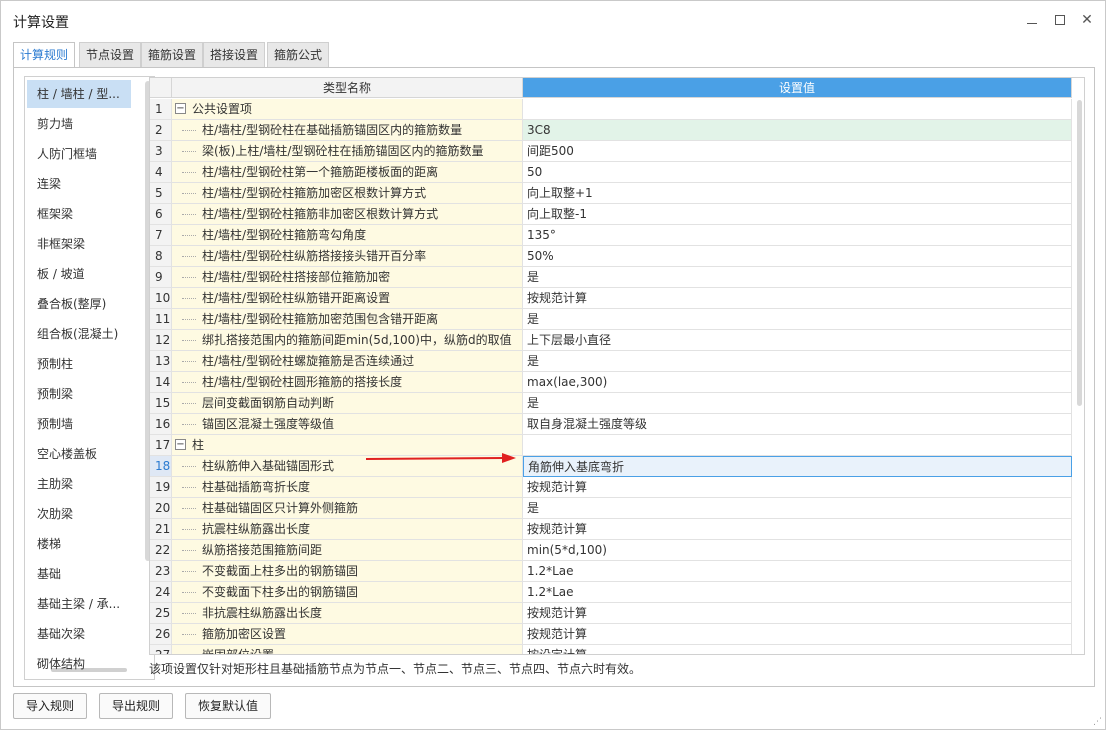 This screenshot has width=1106, height=730. I want to click on table-row: 4 柱/墙柱/型钢砼柱第一个箍筋距楼板面的距离 50, so click(611, 172).